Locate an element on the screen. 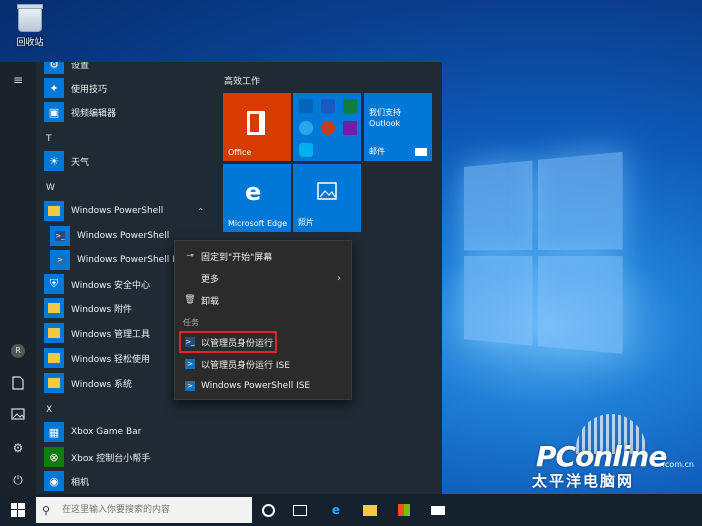 This screenshot has height=526, width=702. app-label: Windows PowerShell ISE is located at coordinates (132, 260).